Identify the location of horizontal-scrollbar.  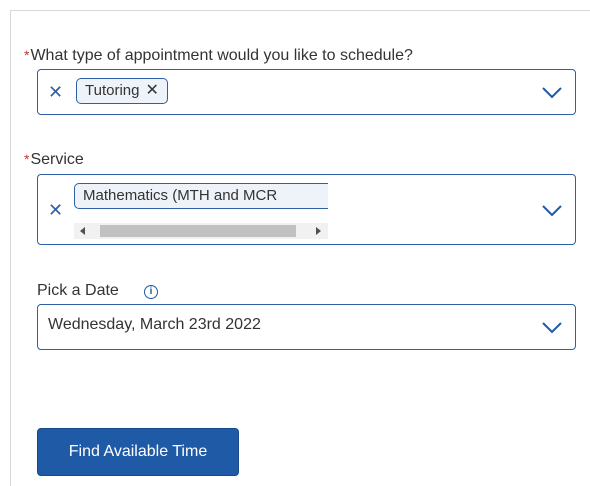
(201, 231).